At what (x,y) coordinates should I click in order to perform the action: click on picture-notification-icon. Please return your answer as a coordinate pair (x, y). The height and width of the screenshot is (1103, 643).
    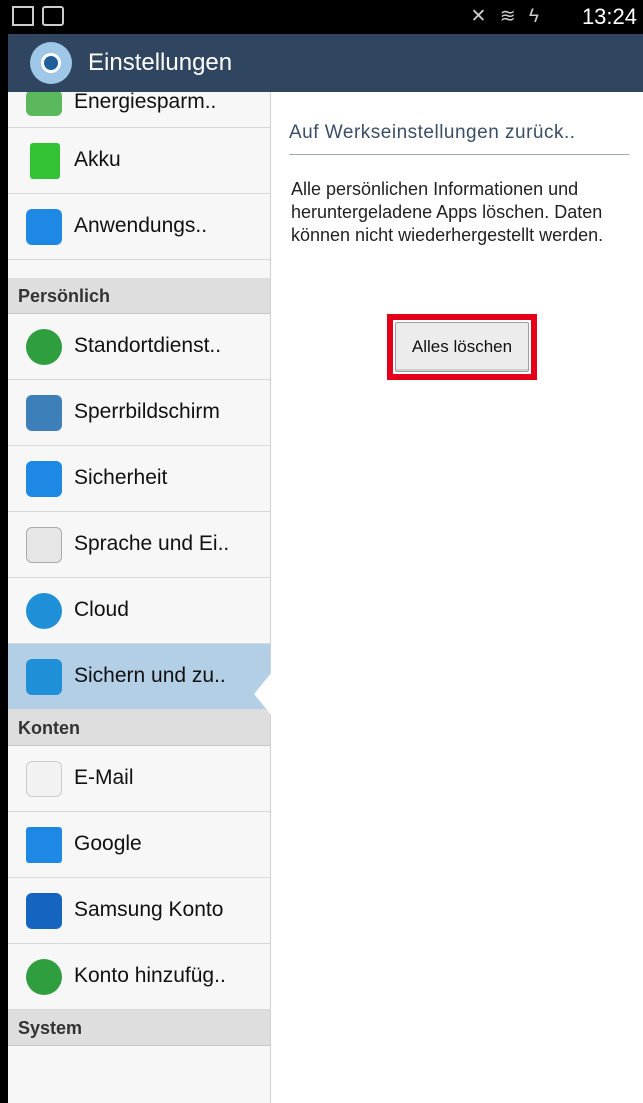
    Looking at the image, I should click on (23, 16).